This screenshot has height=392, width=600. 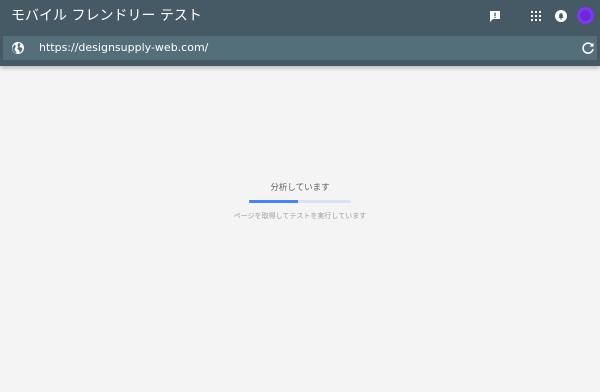 What do you see at coordinates (588, 48) in the screenshot?
I see `reload-icon` at bounding box center [588, 48].